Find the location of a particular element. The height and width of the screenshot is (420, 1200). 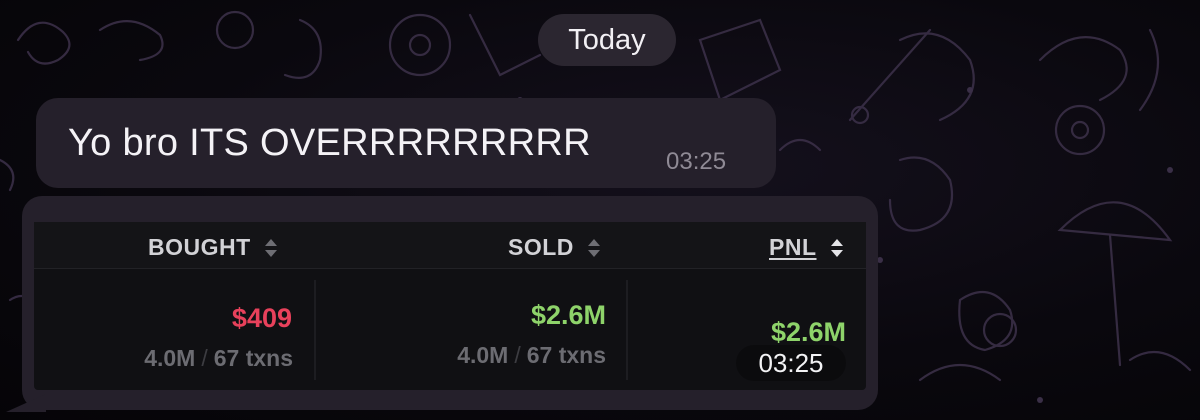

sold-txns: 67 txns is located at coordinates (566, 355).